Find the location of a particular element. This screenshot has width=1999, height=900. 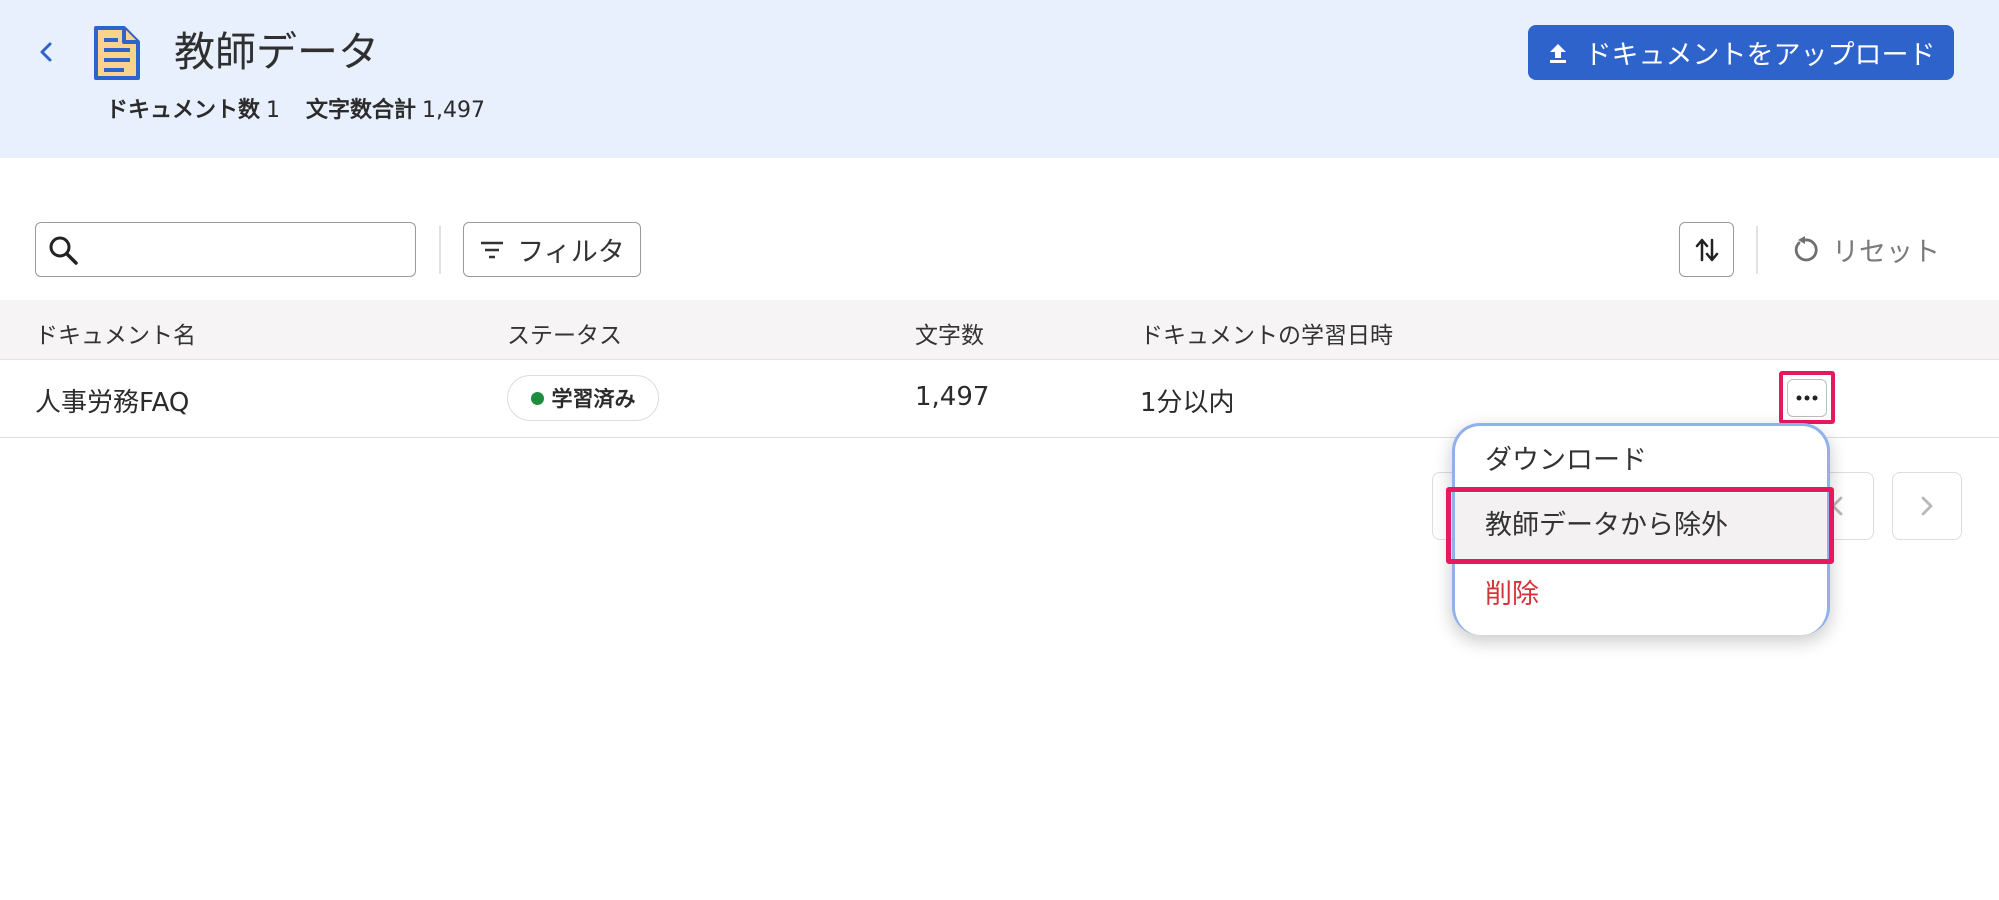

menu-item-delete: 削除 is located at coordinates (1641, 595).